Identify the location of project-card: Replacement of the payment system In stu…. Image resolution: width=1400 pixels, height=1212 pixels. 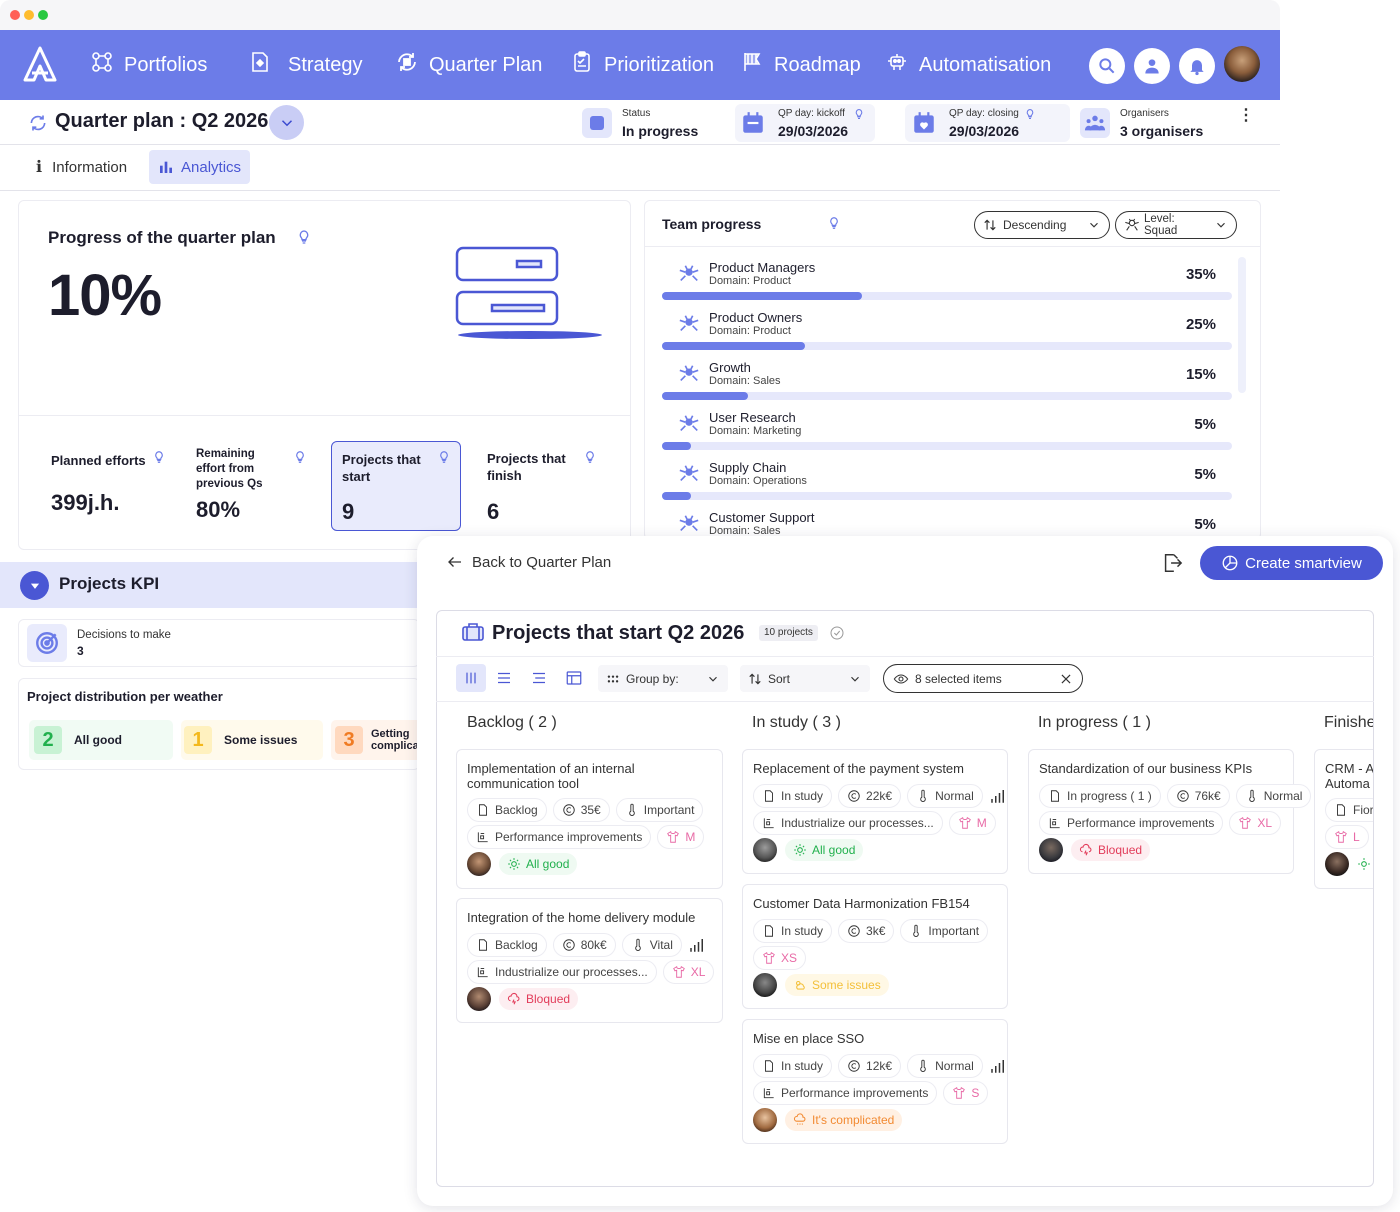
(875, 811).